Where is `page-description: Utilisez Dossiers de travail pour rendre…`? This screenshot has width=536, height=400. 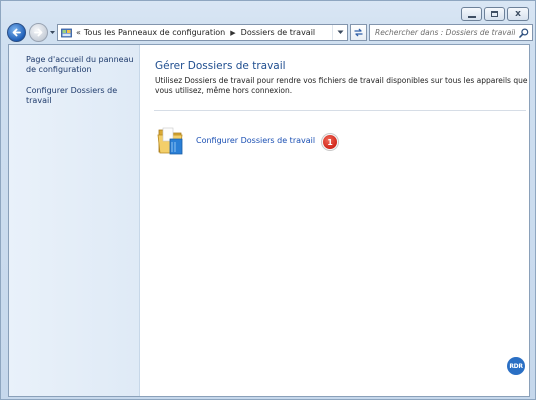 page-description: Utilisez Dossiers de travail pour rendre… is located at coordinates (341, 85).